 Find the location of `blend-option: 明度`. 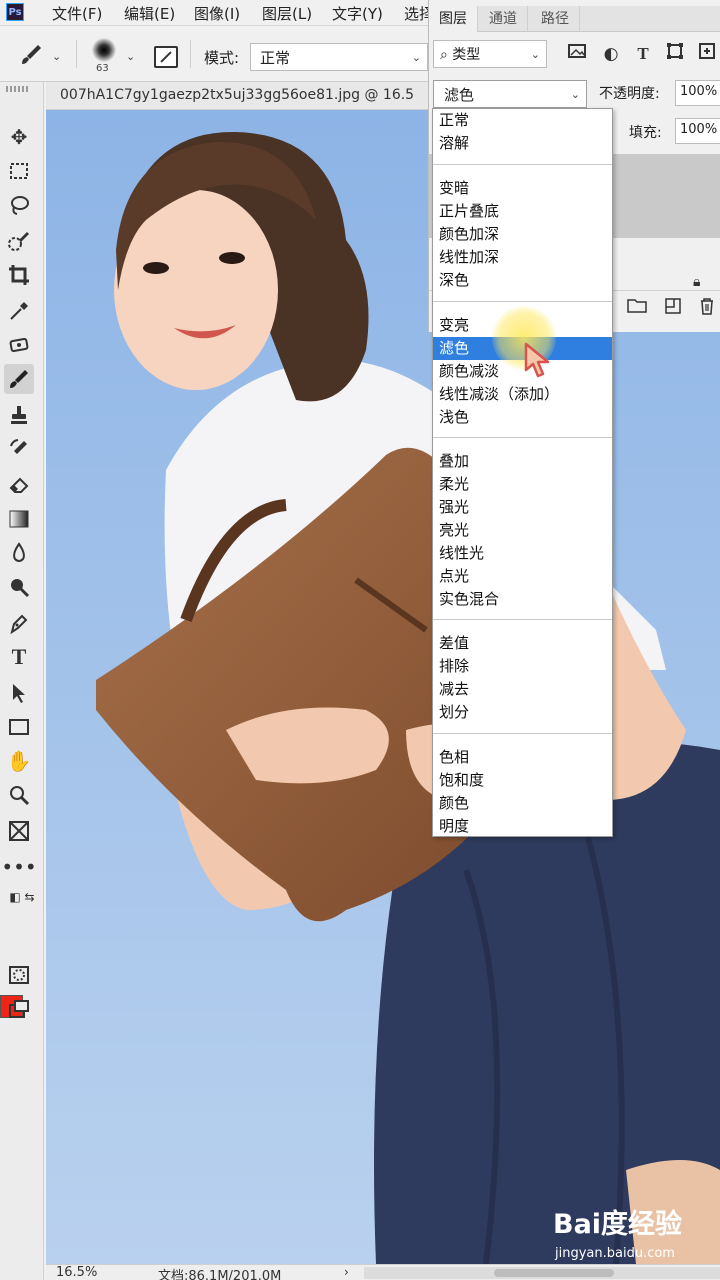

blend-option: 明度 is located at coordinates (522, 826).